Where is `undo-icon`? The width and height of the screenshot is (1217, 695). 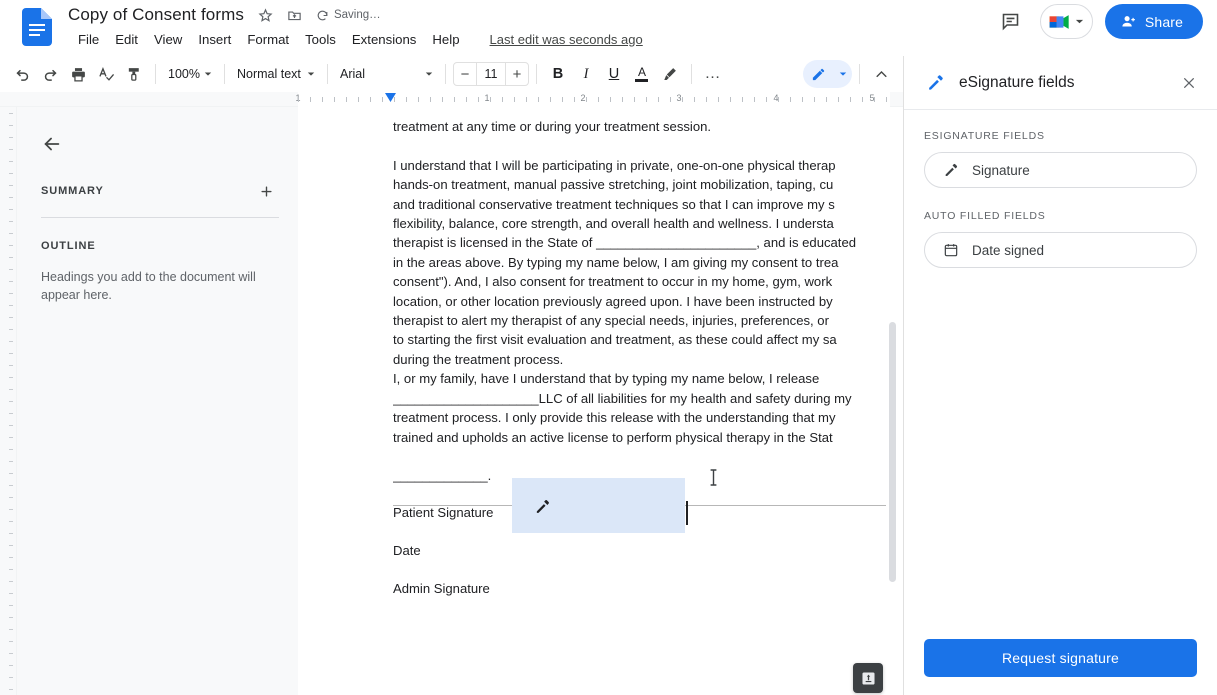
undo-icon is located at coordinates (22, 74).